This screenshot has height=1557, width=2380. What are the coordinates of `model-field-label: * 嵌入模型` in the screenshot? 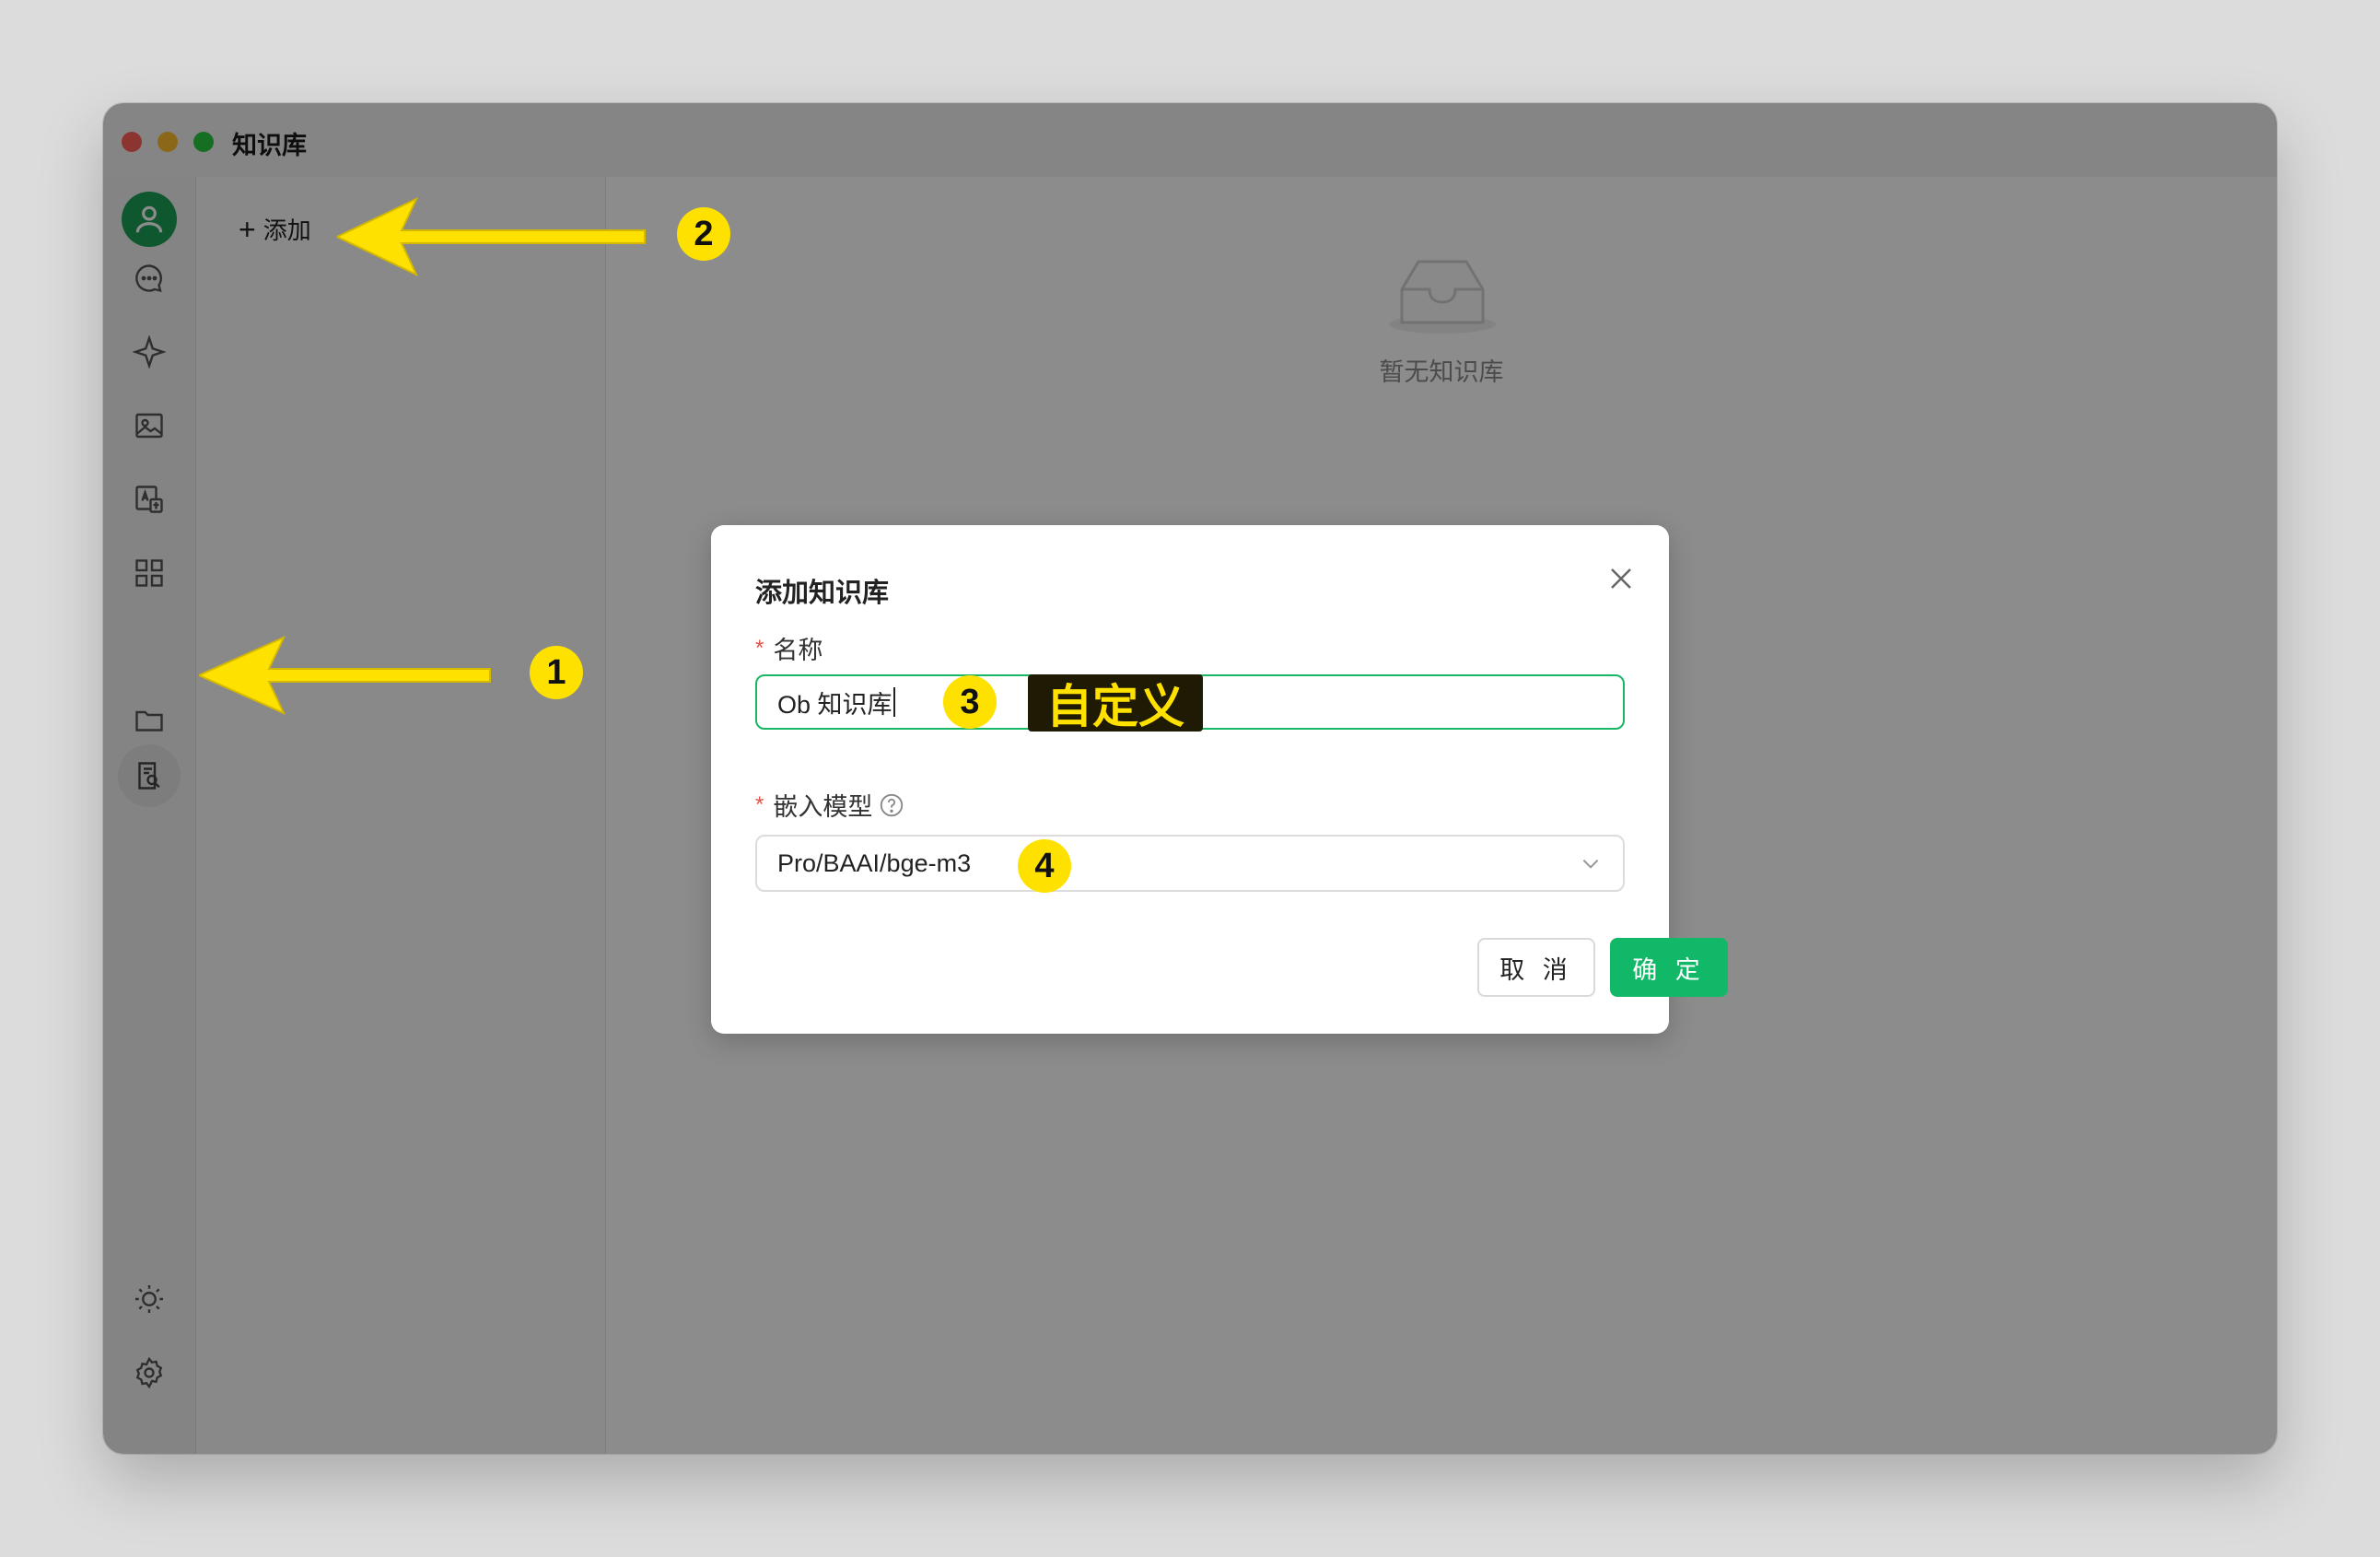 It's located at (830, 805).